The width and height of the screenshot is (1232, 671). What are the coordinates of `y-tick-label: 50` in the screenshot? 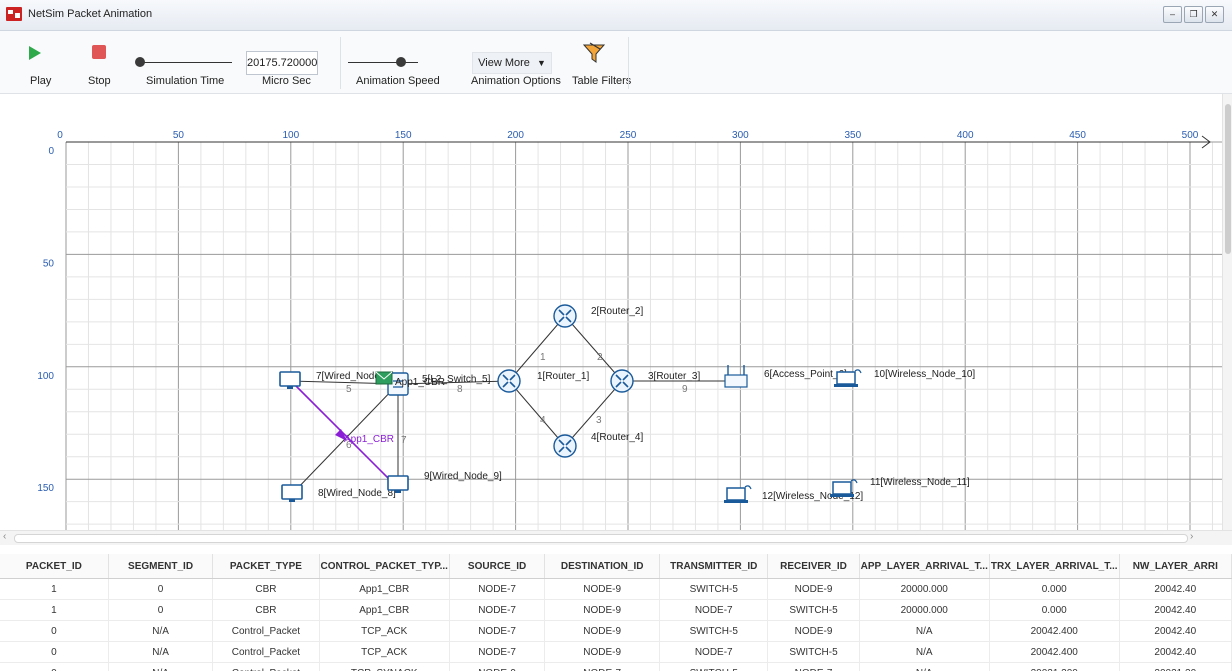 It's located at (49, 263).